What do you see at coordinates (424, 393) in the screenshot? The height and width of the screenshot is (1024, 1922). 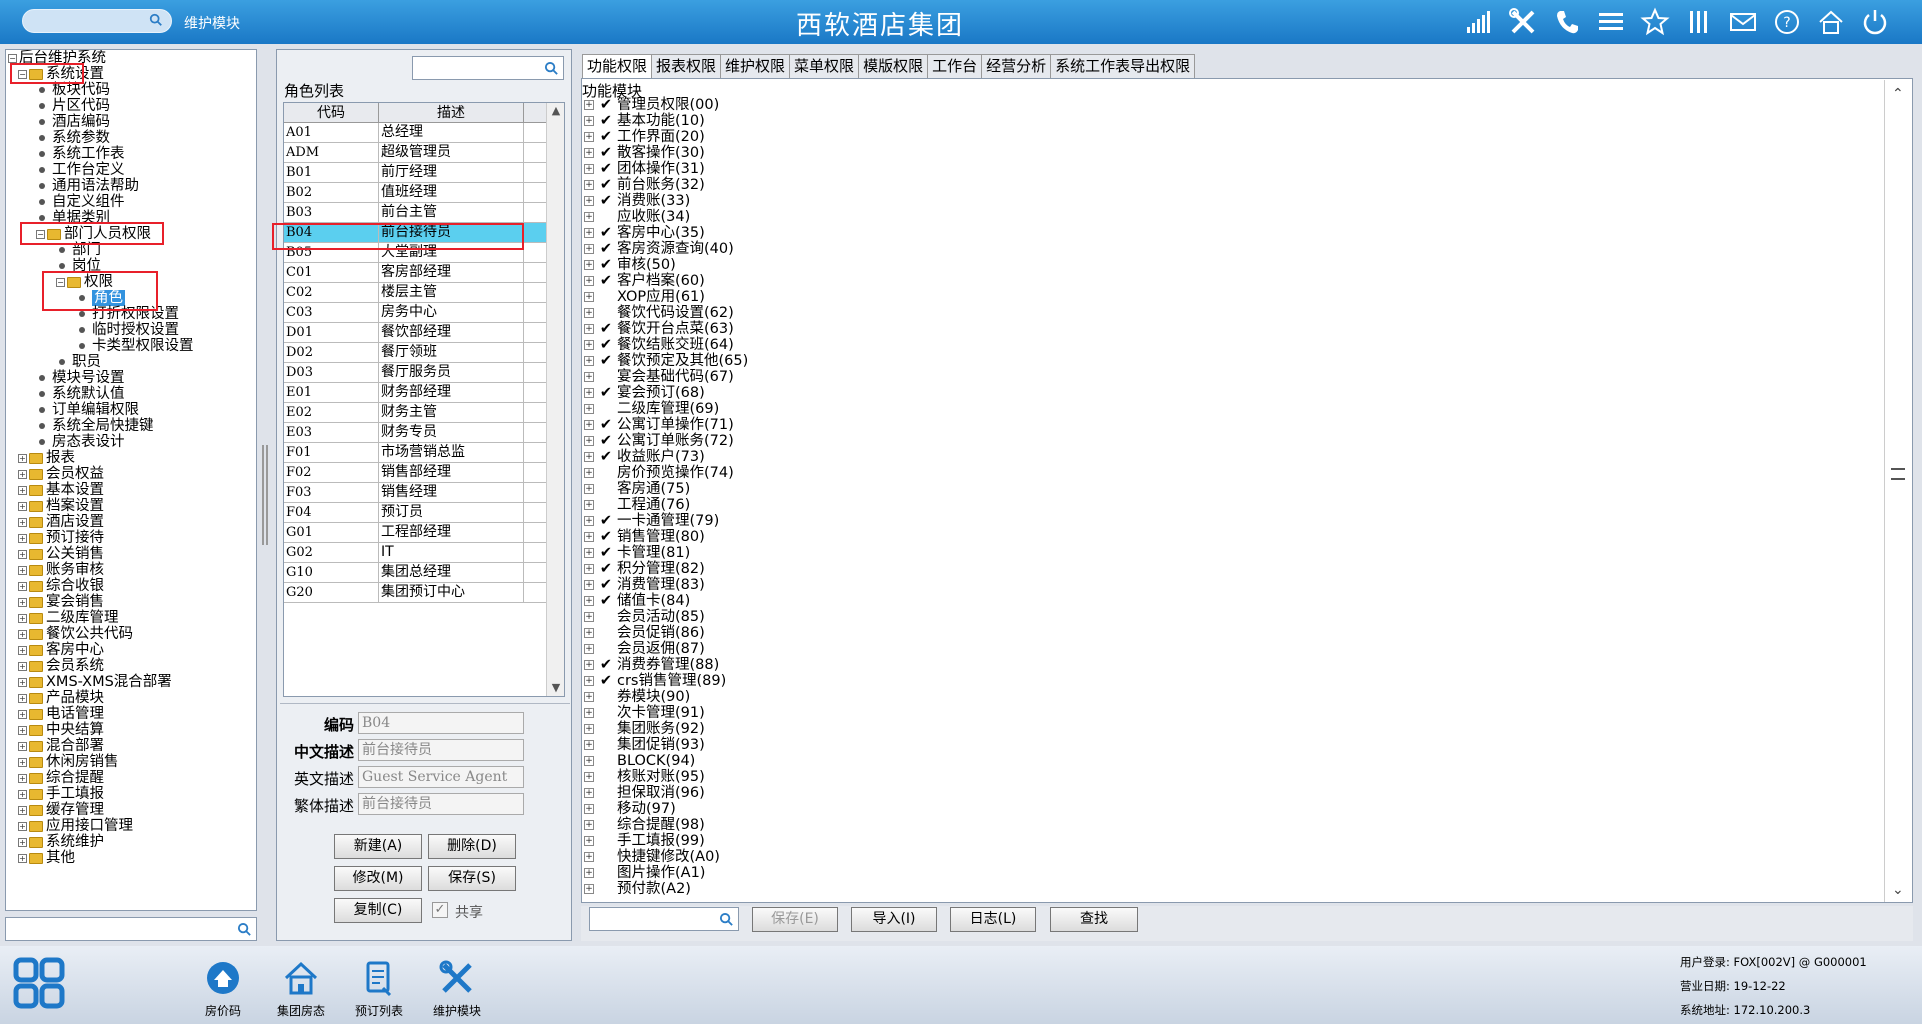 I see `role-row: E01 财务部经理` at bounding box center [424, 393].